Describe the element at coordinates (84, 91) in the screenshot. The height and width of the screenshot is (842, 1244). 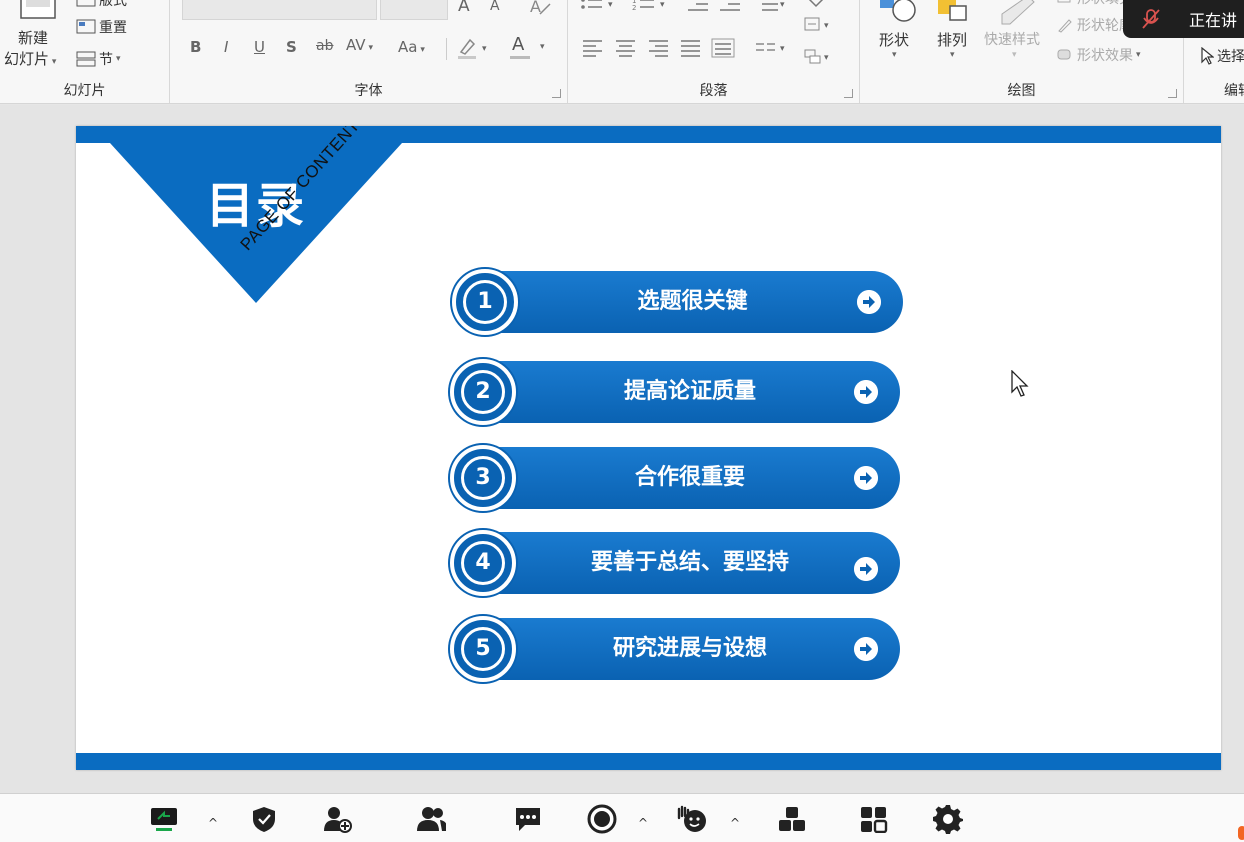
I see `slides-group-label: 幻灯片` at that location.